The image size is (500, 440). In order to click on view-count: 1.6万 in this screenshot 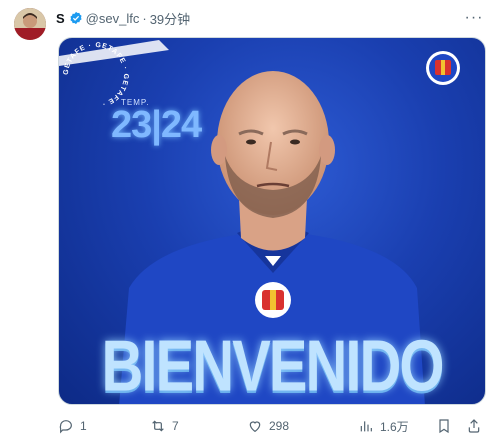, I will do `click(394, 426)`.